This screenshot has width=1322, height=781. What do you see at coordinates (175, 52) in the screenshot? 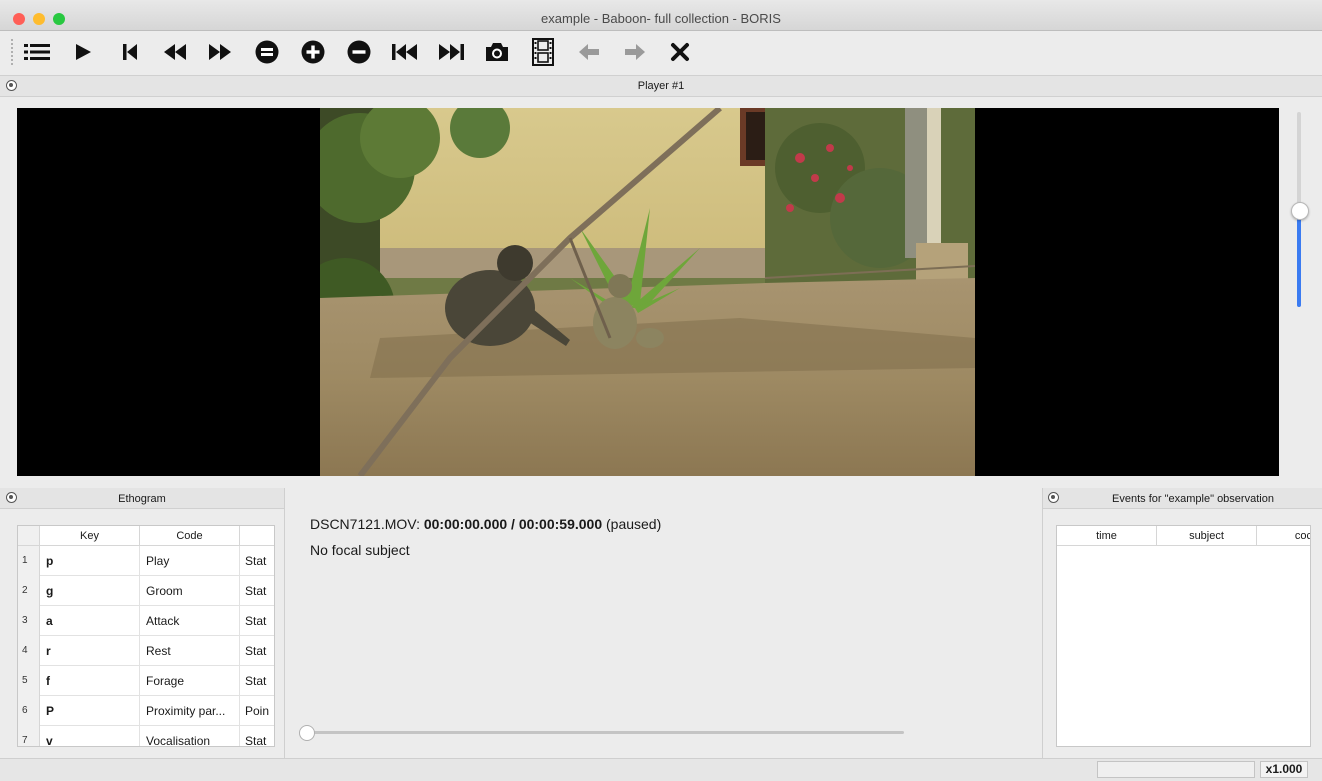
I see `rewind-icon` at bounding box center [175, 52].